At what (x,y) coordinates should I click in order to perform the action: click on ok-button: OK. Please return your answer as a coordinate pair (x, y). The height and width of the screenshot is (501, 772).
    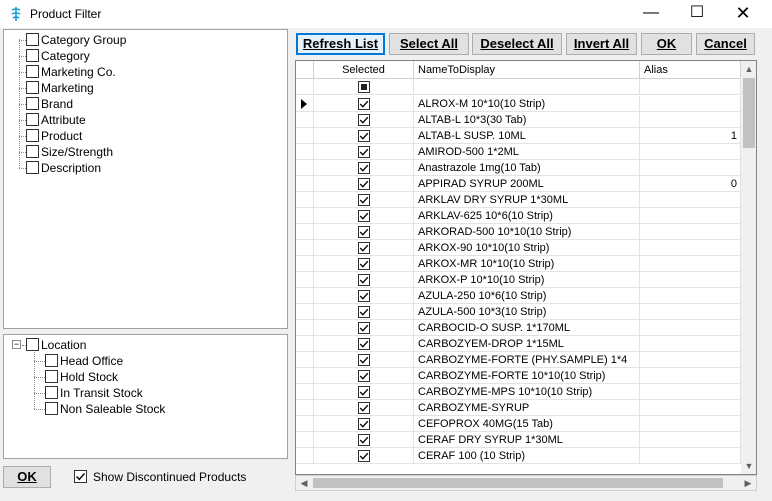
    Looking at the image, I should click on (666, 44).